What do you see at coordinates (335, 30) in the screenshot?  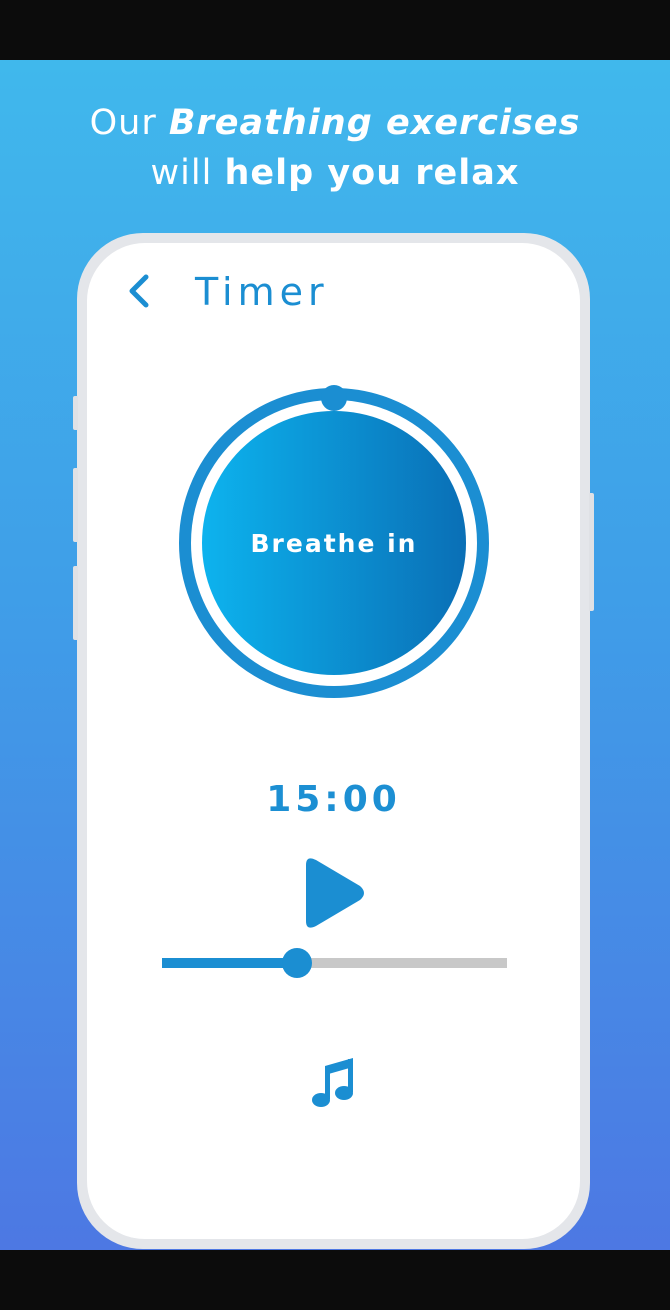 I see `top-bar` at bounding box center [335, 30].